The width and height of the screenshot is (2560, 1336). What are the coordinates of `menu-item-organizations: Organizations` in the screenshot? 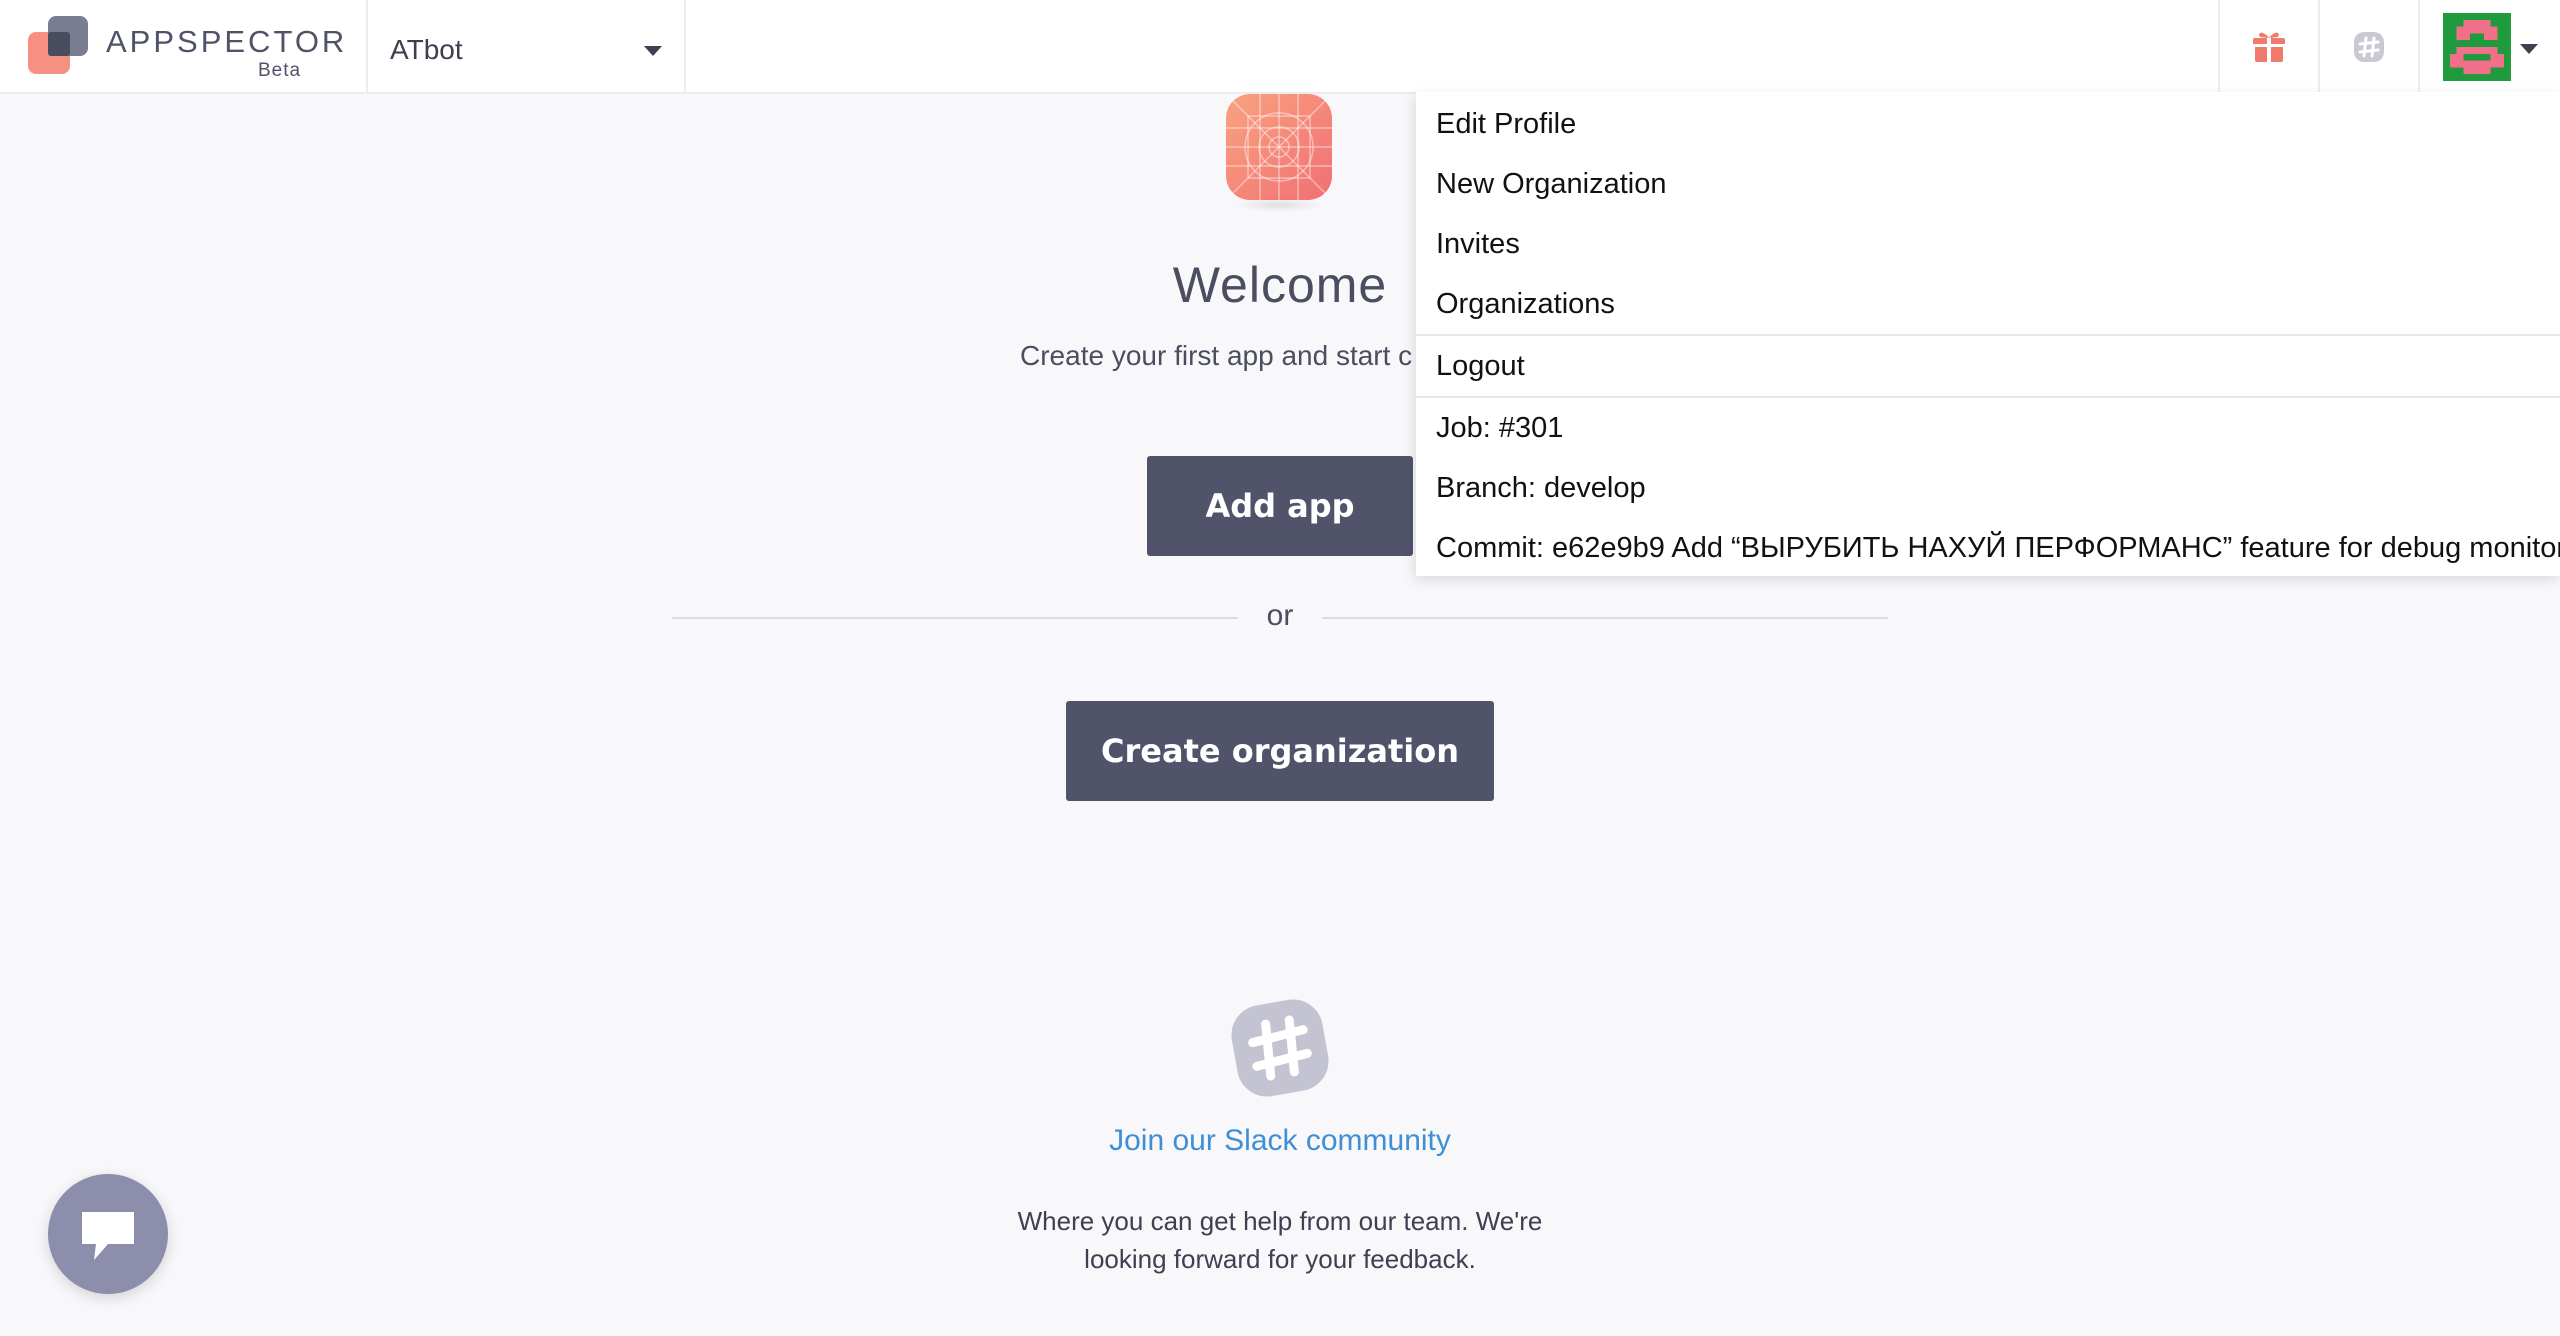 It's located at (1525, 304).